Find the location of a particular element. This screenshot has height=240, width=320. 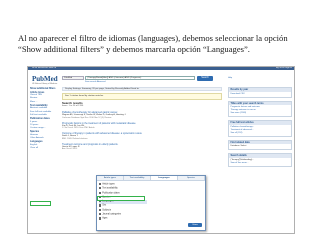

related-data-box: Find related data Database: Select is located at coordinates (260, 145).